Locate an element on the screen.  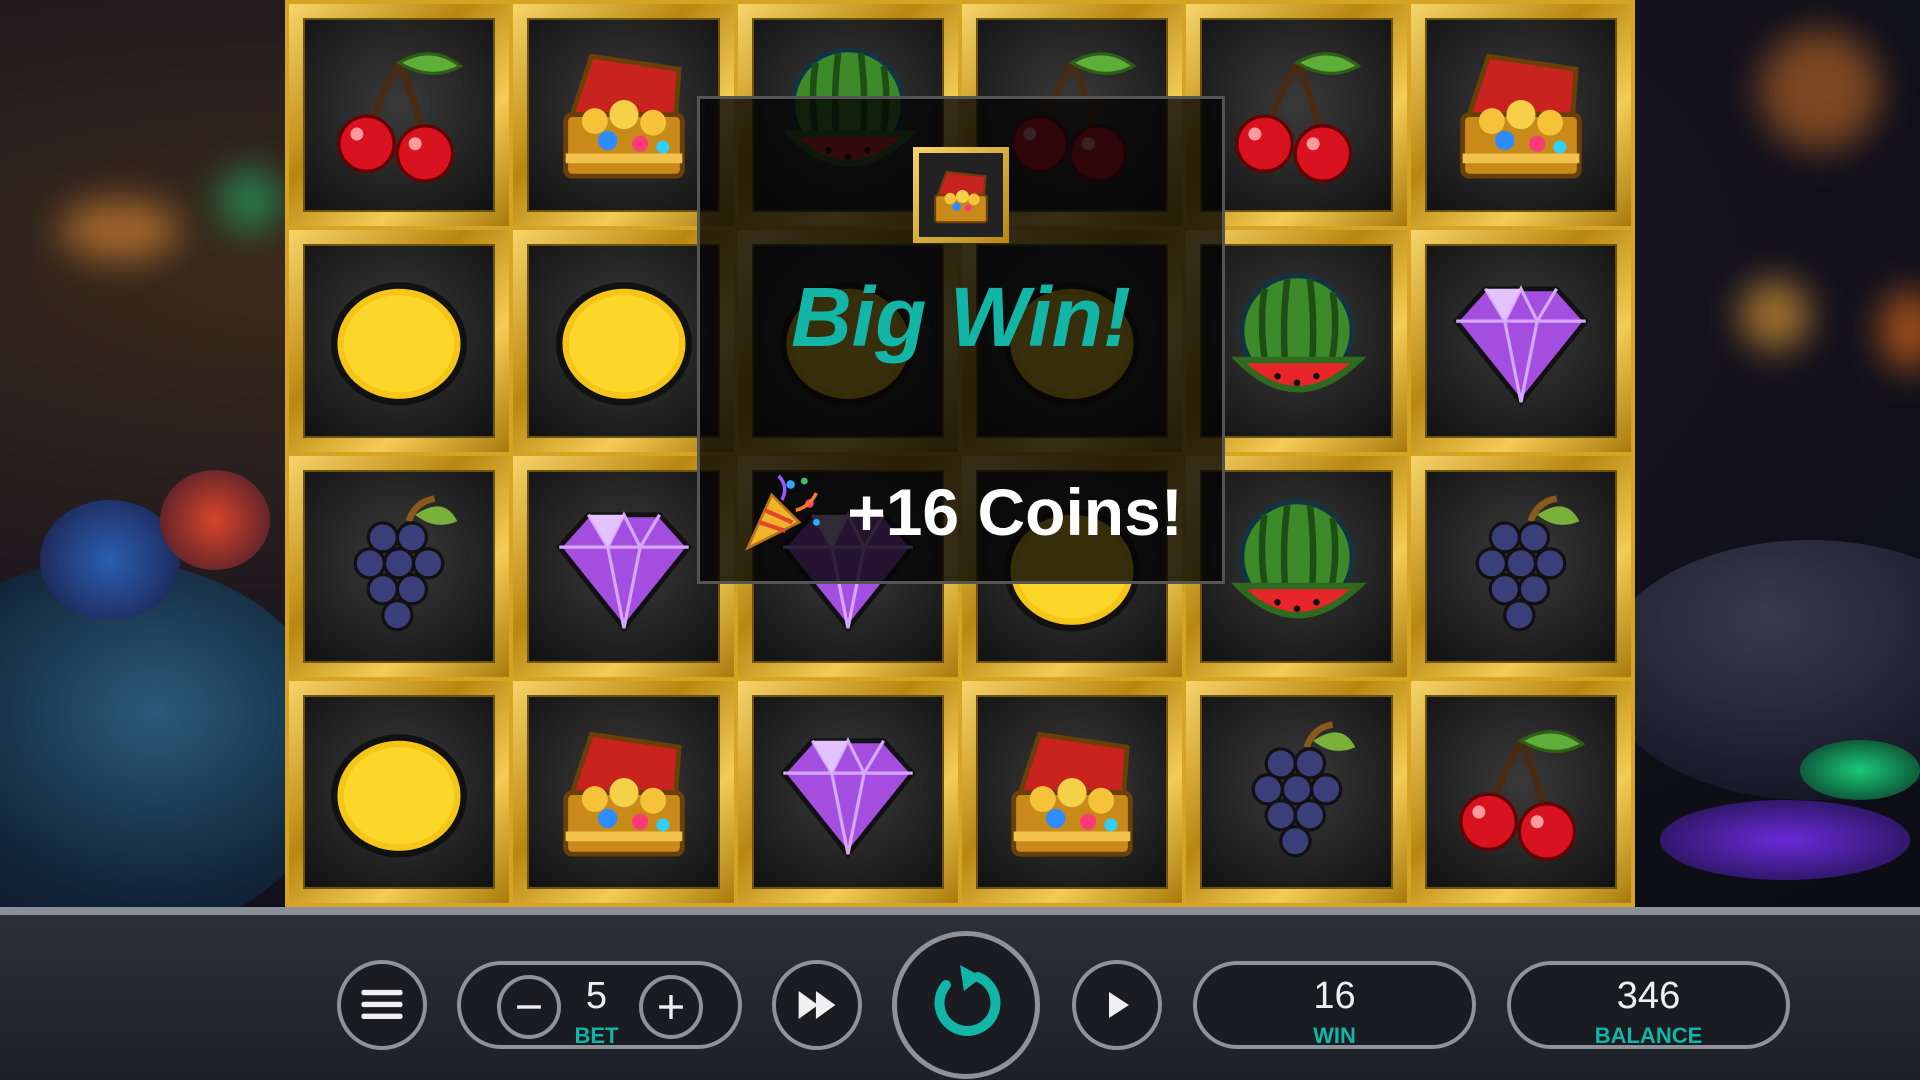
plus-icon is located at coordinates (671, 1007).